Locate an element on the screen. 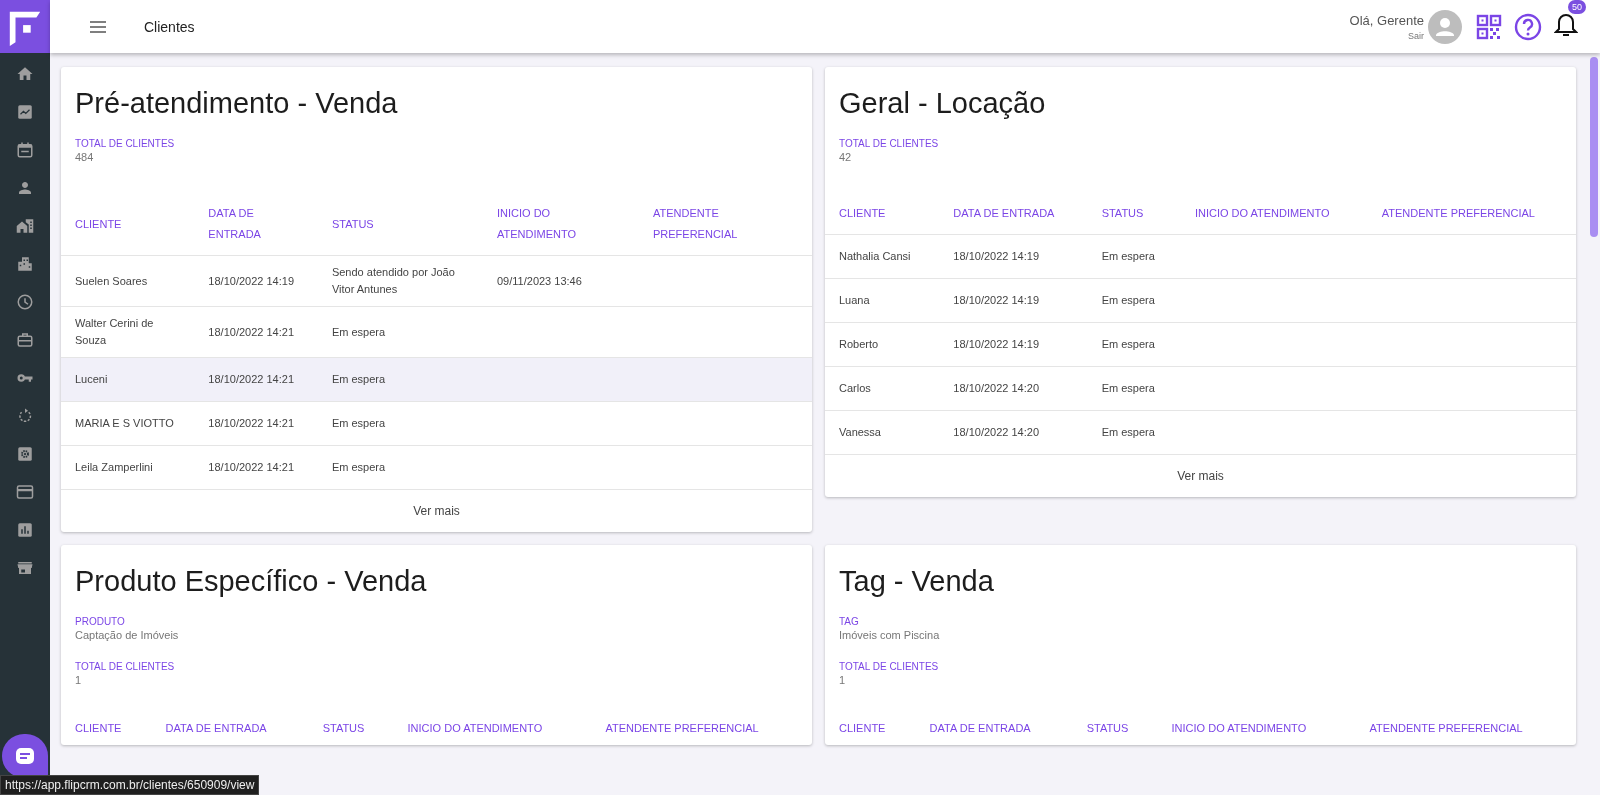  house-building-icon is located at coordinates (25, 226).